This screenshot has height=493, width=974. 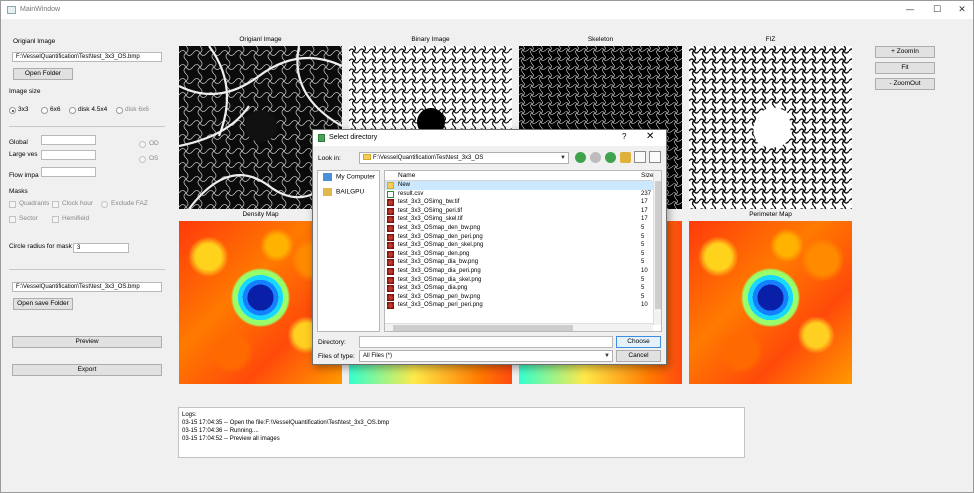 I want to click on exclude-faz-radio, so click(x=104, y=204).